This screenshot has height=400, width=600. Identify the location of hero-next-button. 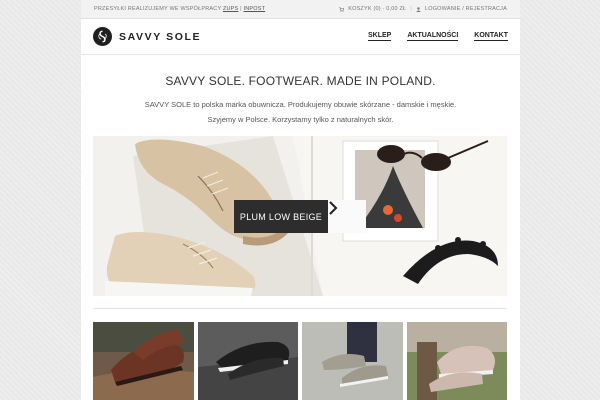
(347, 216).